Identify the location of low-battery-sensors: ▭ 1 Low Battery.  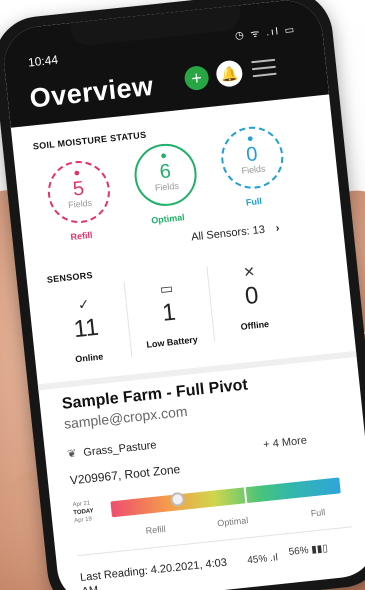
(170, 320).